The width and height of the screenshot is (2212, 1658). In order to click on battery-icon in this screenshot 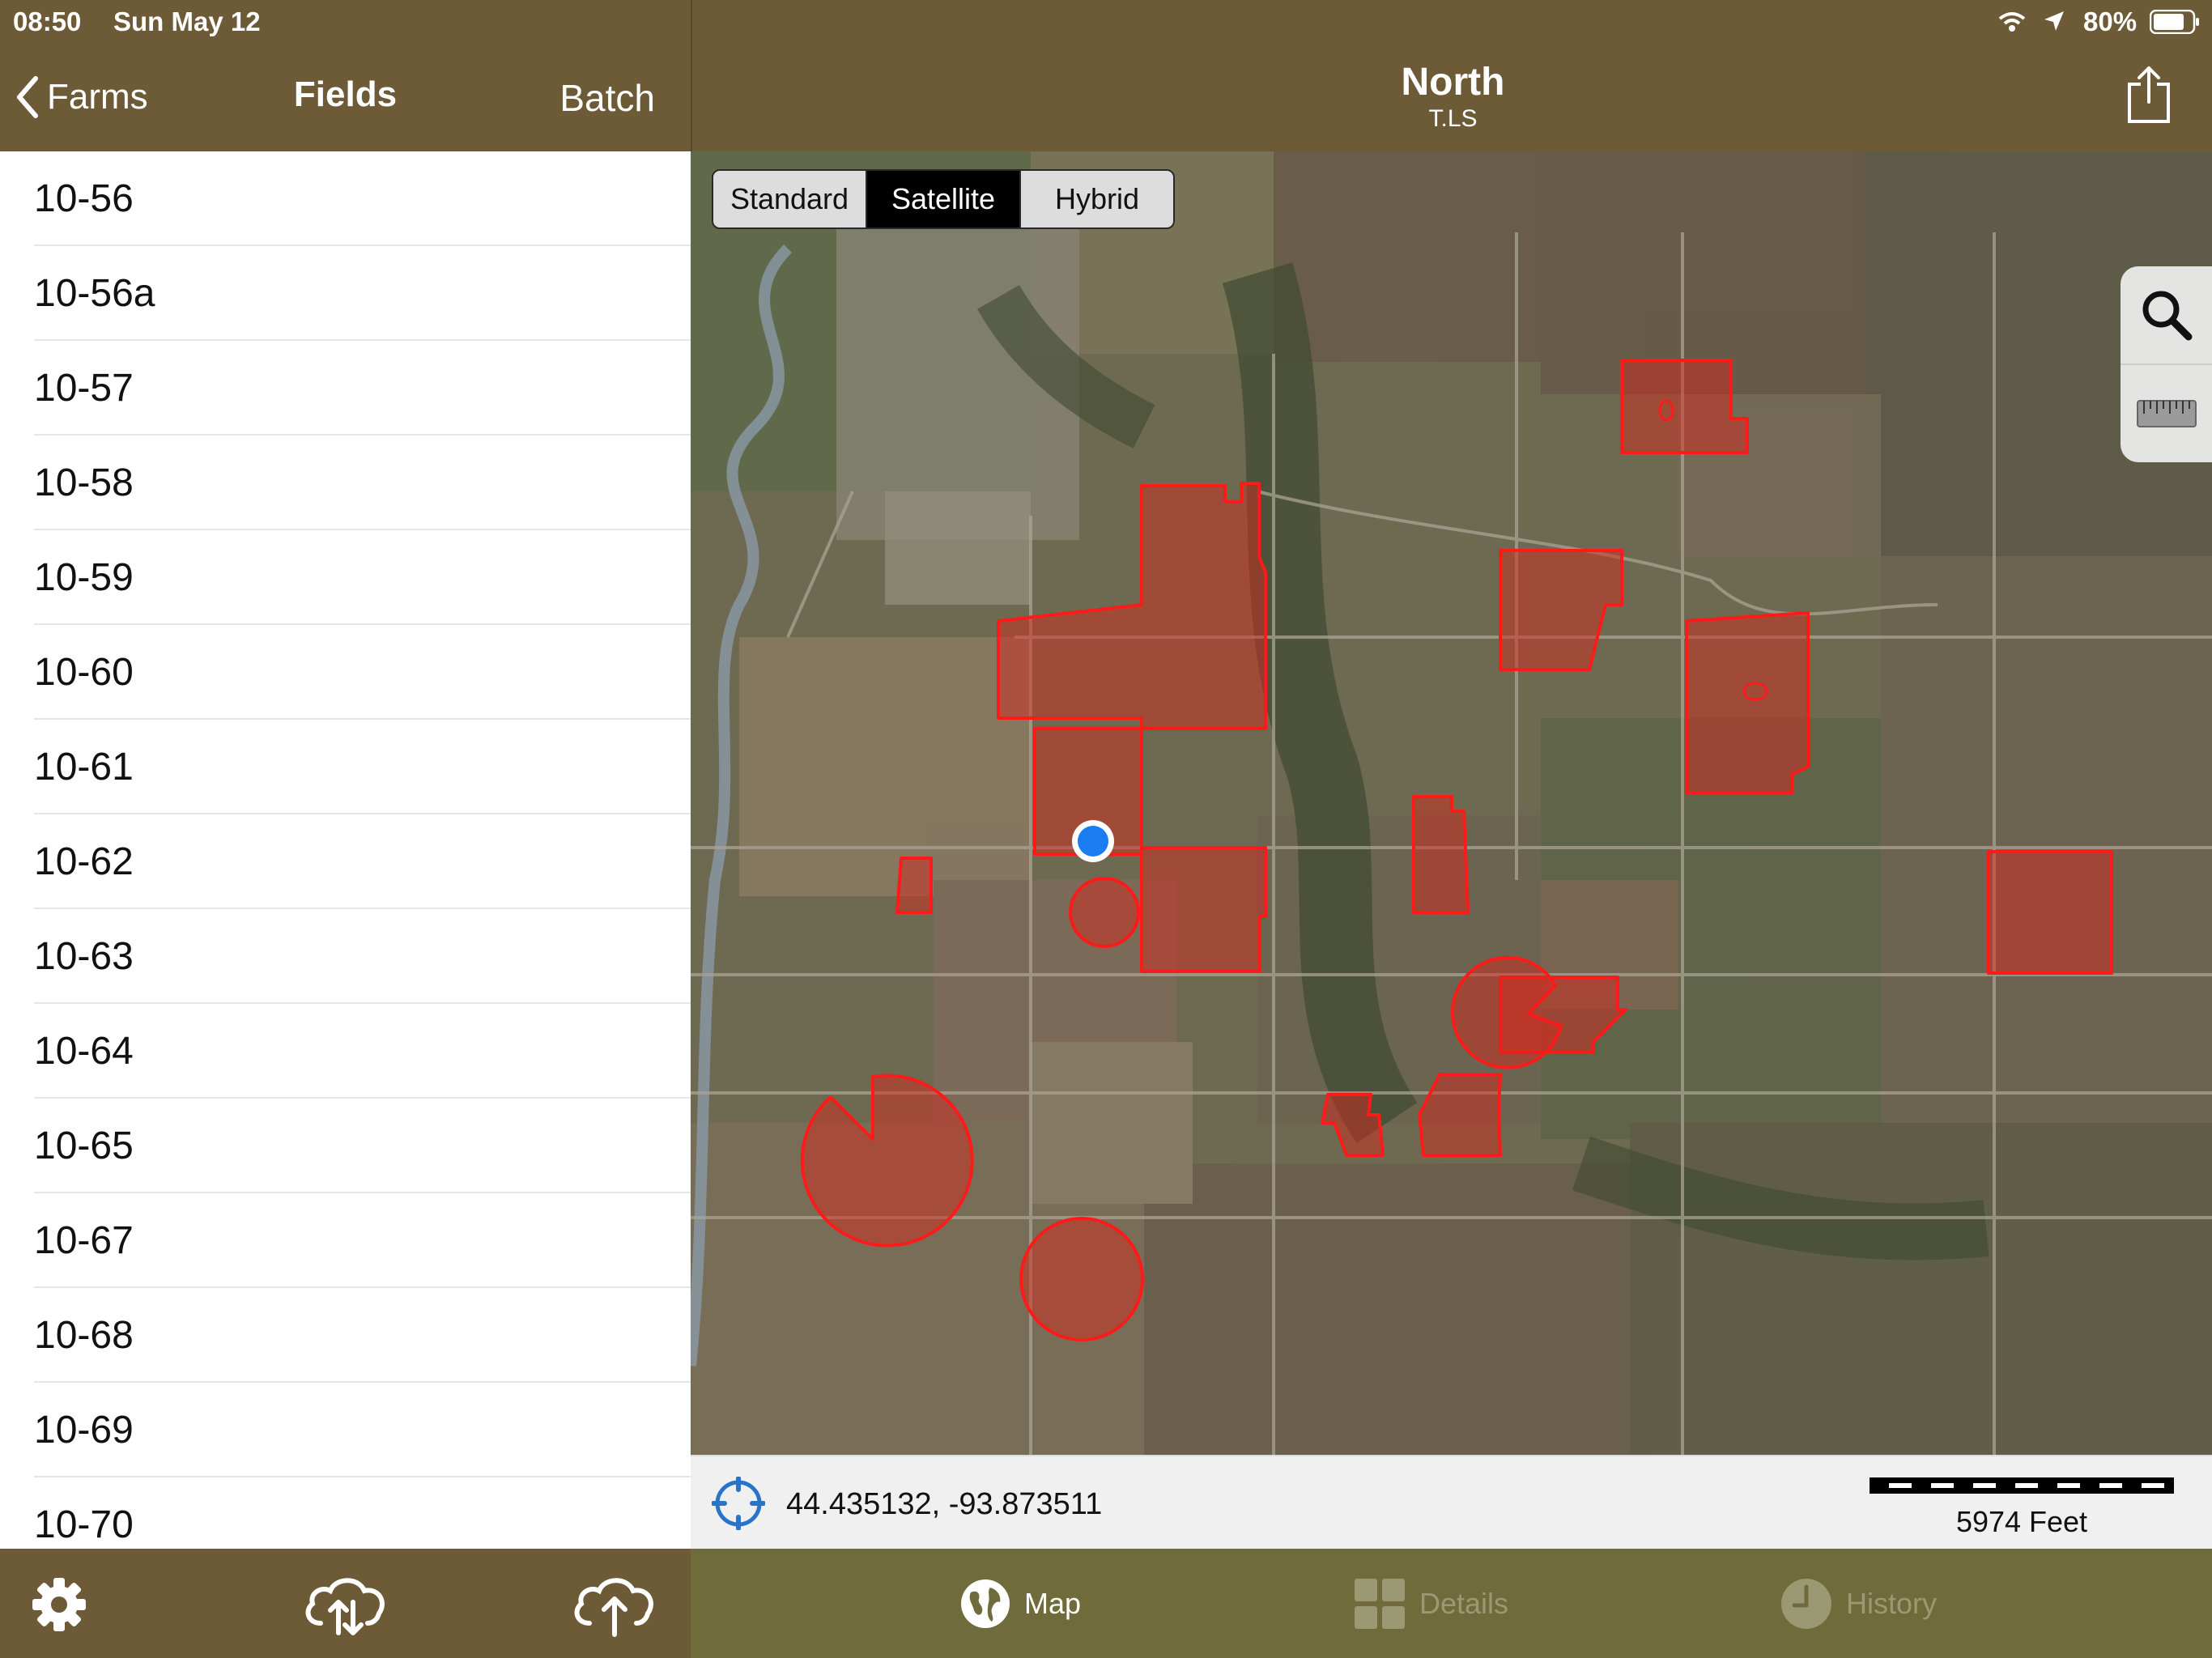, I will do `click(2175, 22)`.